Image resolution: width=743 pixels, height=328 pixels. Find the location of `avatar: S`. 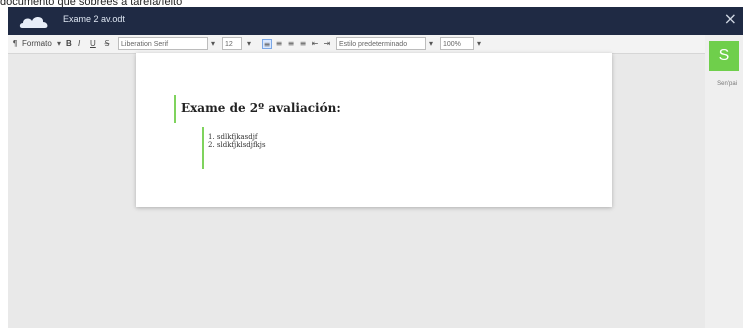

avatar: S is located at coordinates (724, 56).